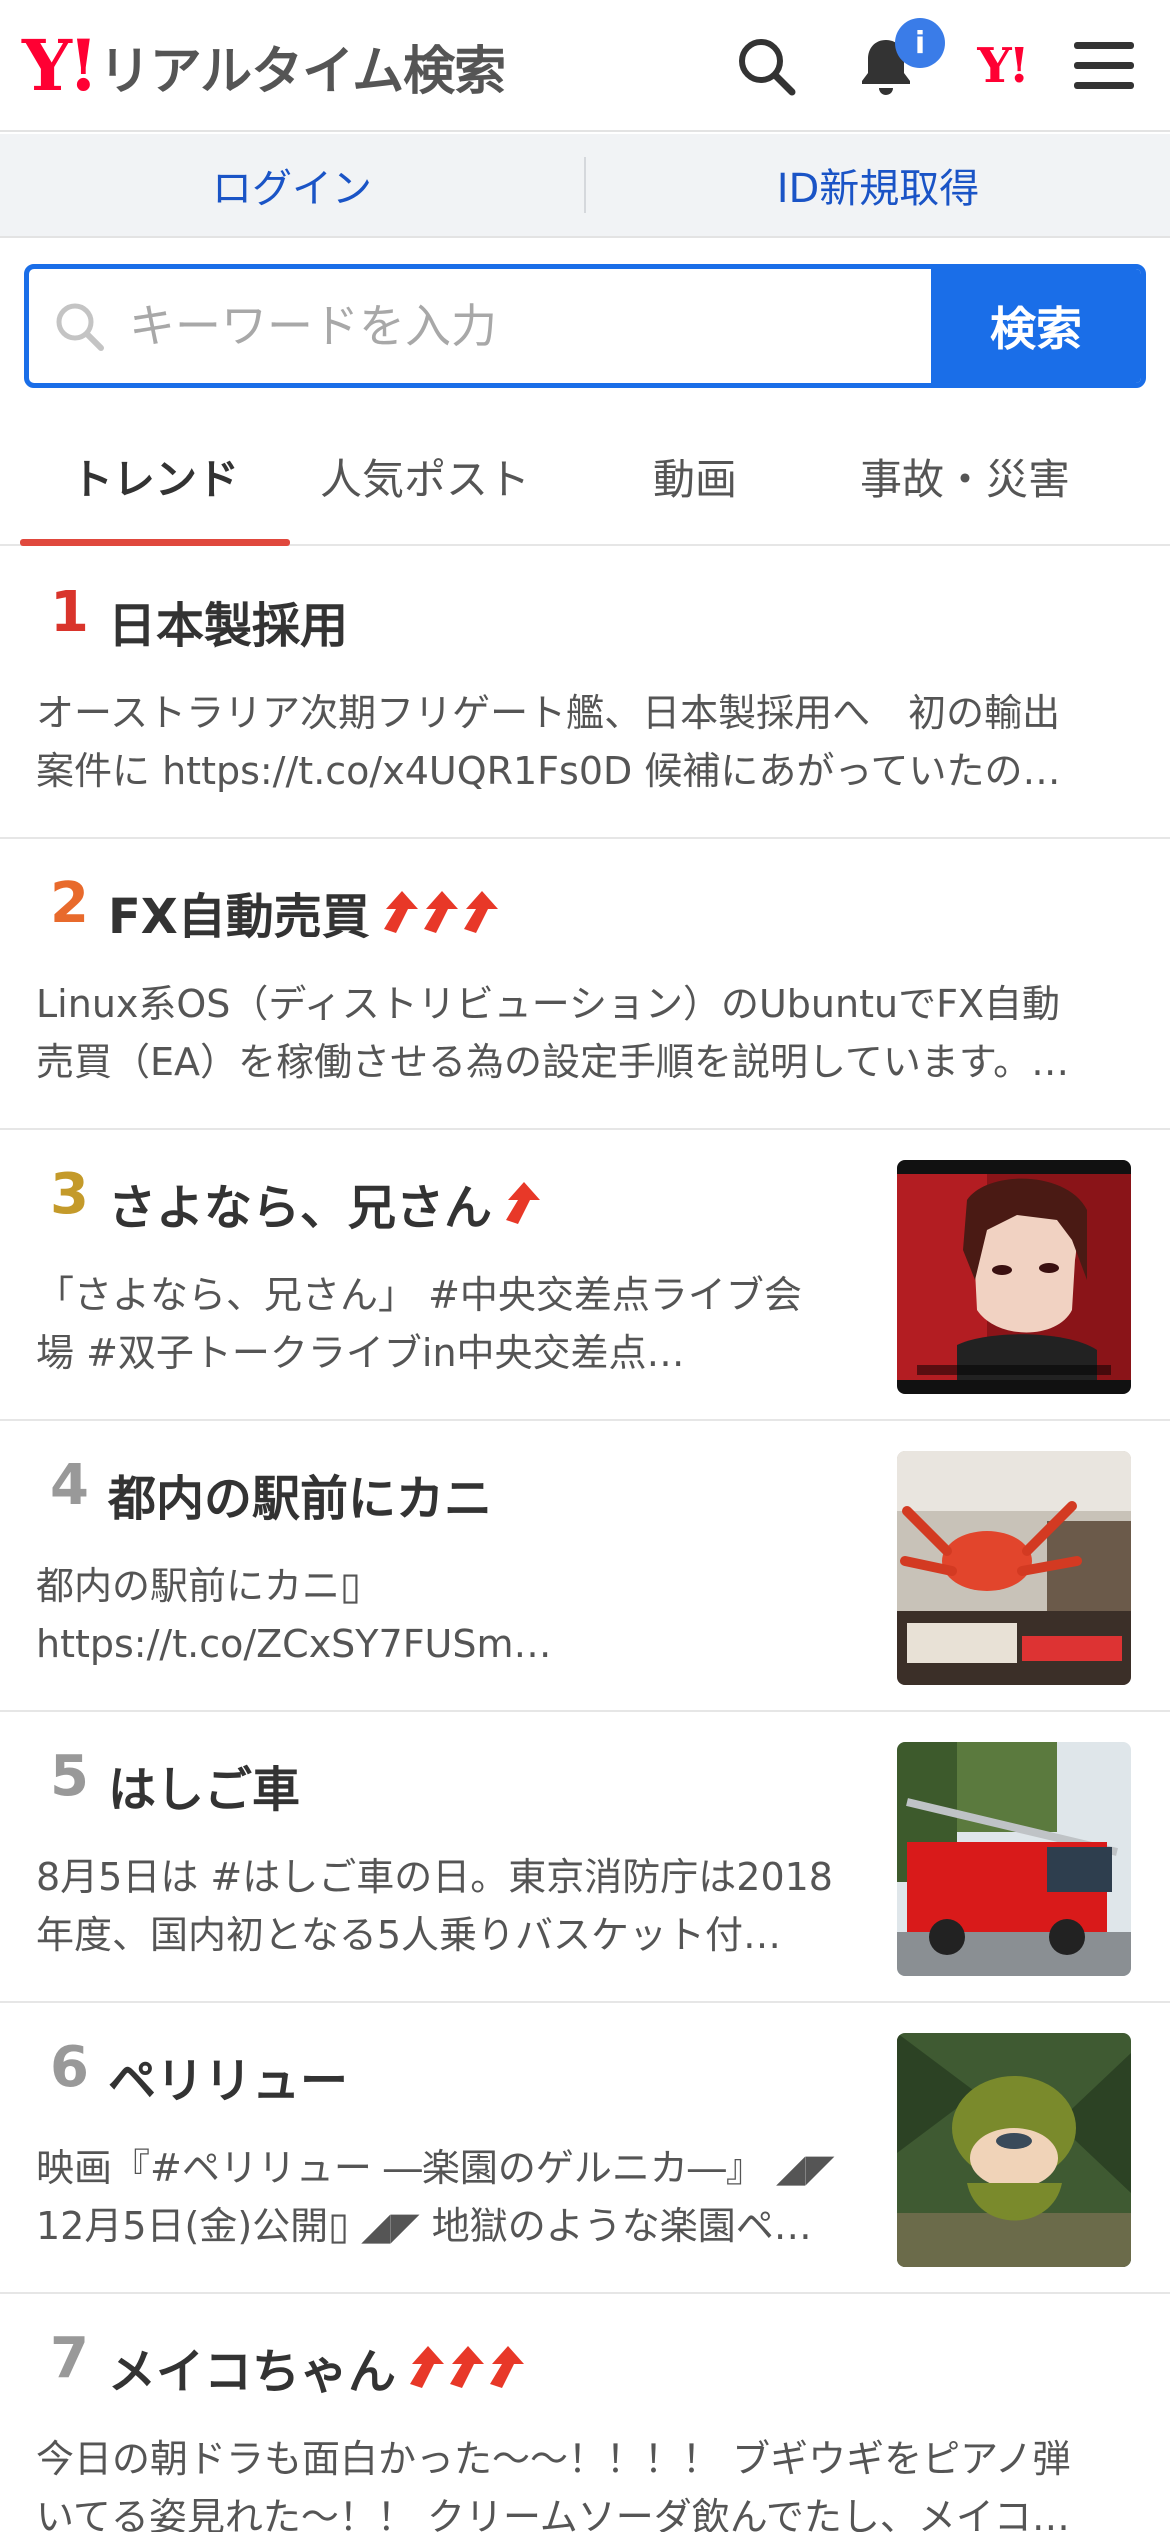 This screenshot has height=2532, width=1170. I want to click on trend-rank: 1, so click(69, 612).